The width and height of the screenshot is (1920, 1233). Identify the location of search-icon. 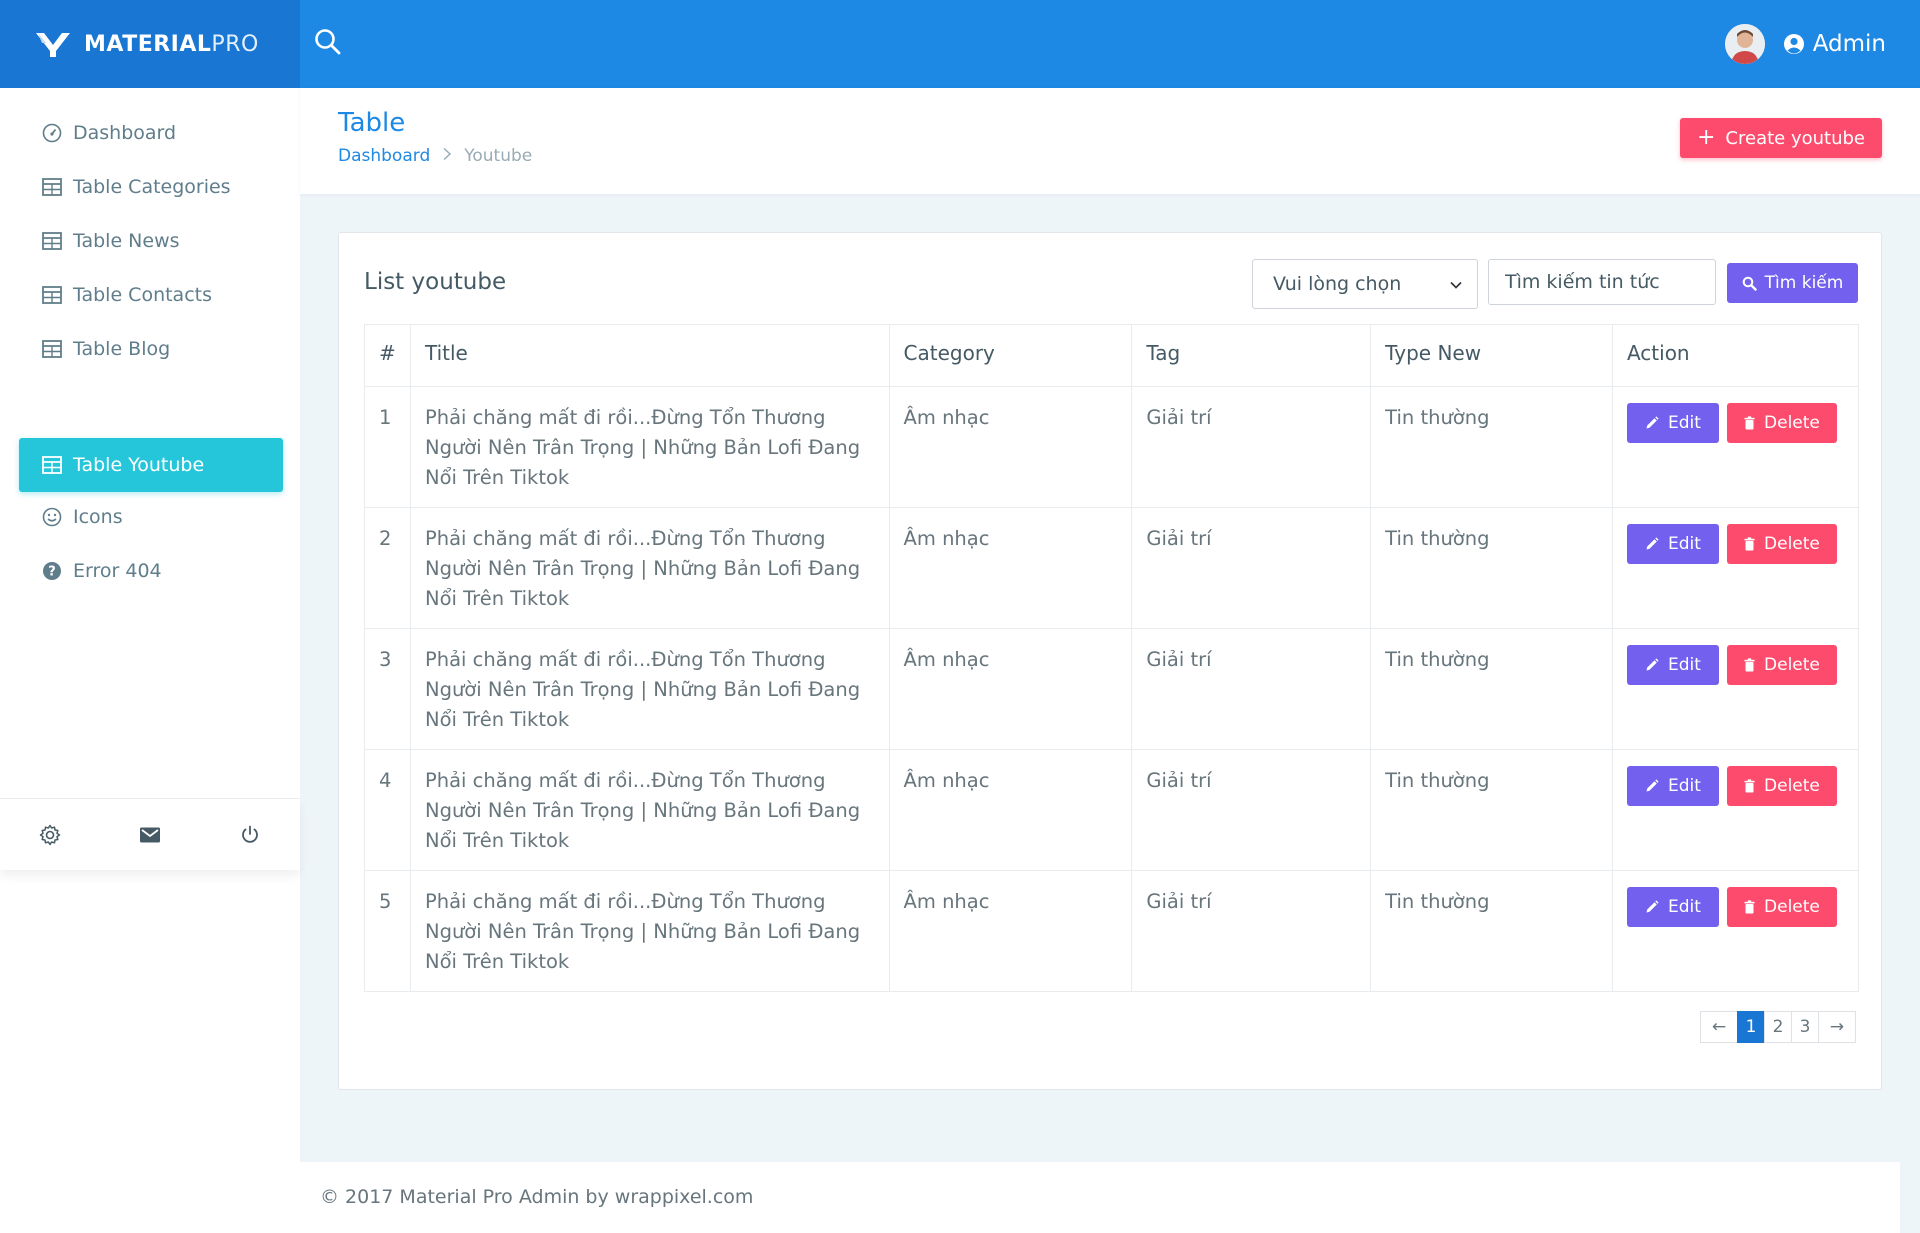
(328, 42).